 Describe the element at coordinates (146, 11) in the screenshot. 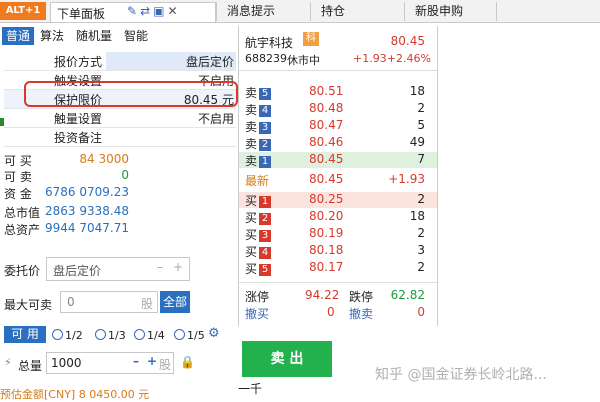

I see `refresh-icon: ⇄` at that location.